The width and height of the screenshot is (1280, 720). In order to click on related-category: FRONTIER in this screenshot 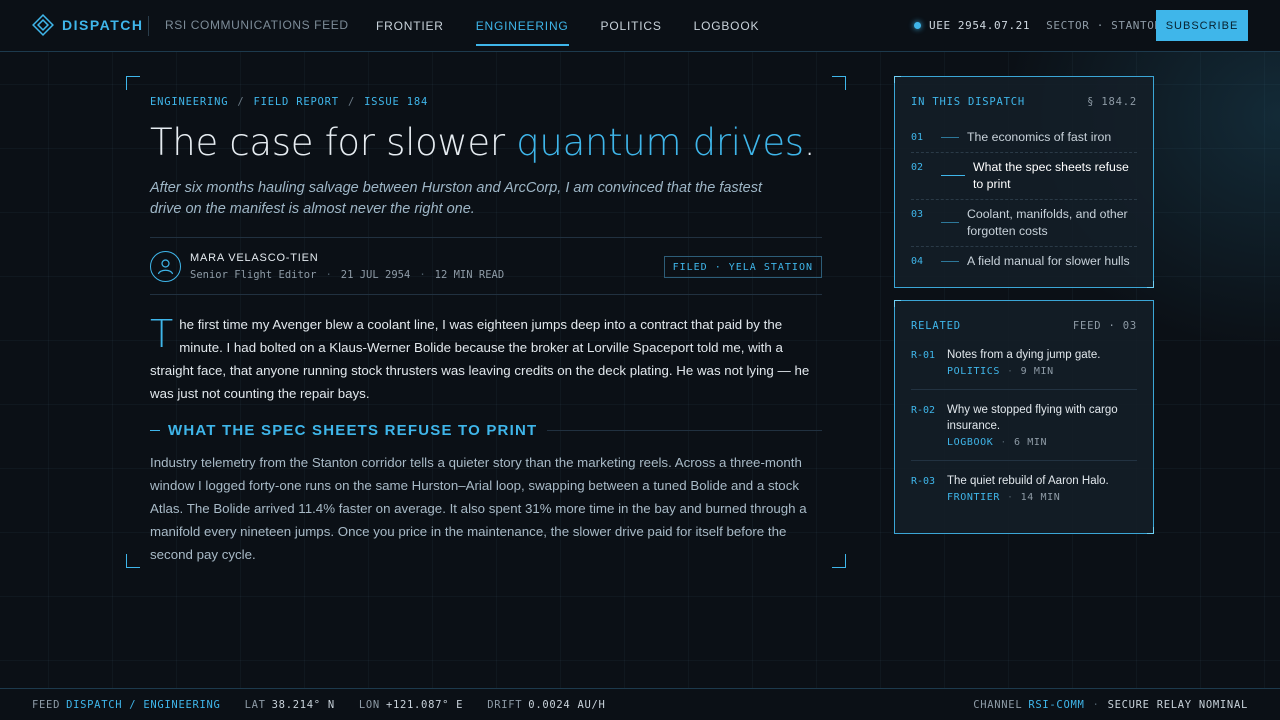, I will do `click(973, 497)`.